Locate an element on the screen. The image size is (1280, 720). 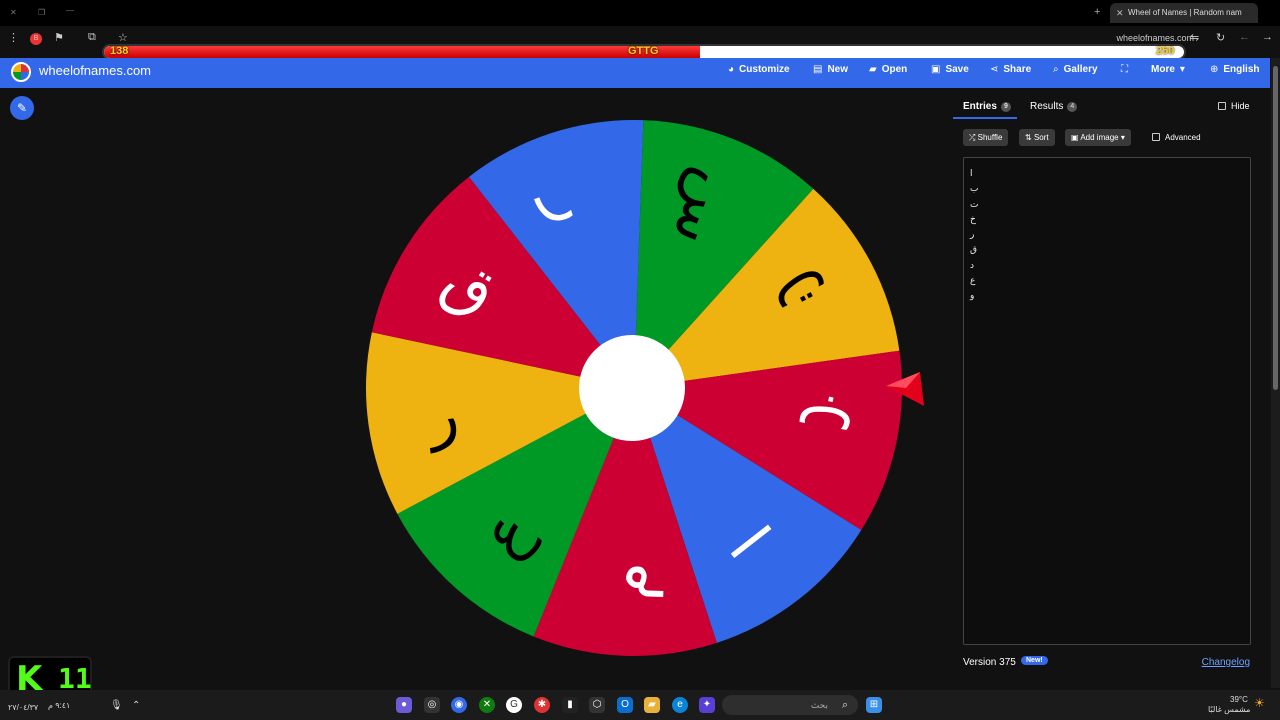
changelog-link: Changelog is located at coordinates (1226, 662).